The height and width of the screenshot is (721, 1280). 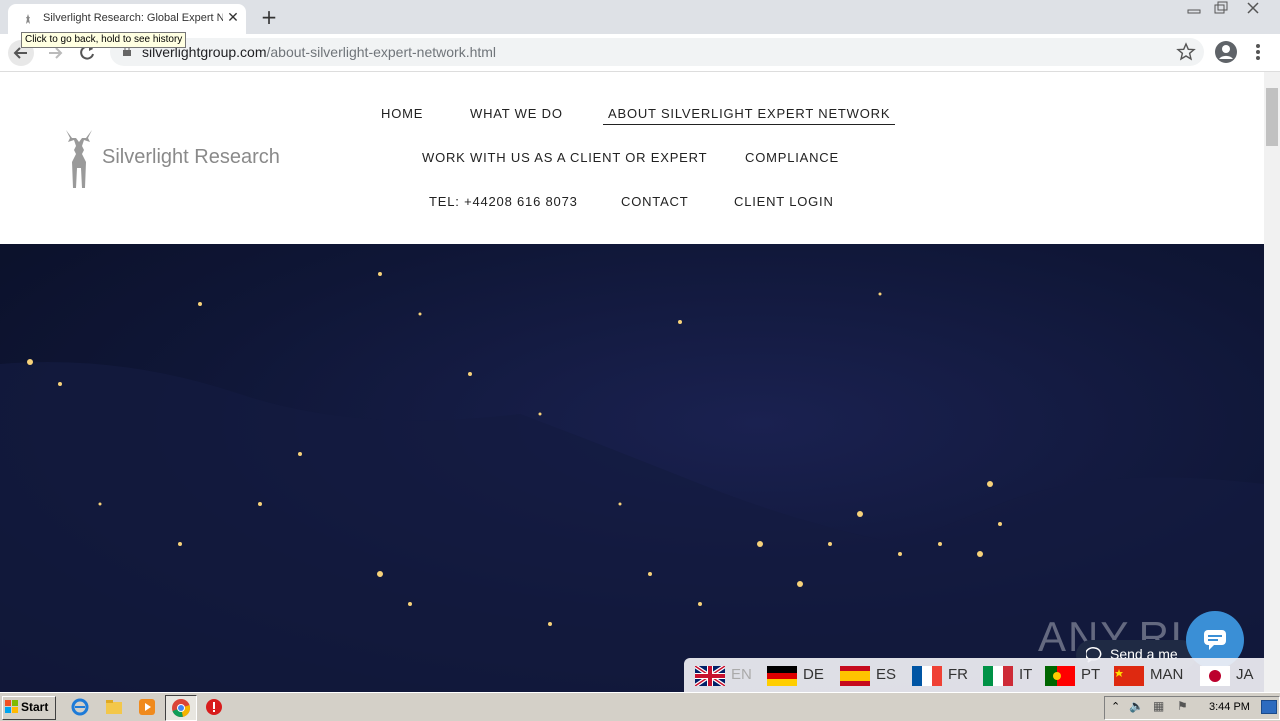 What do you see at coordinates (749, 115) in the screenshot?
I see `nav-about-expert-network: ABOUT SILVERLIGHT EXPERT NETWORK` at bounding box center [749, 115].